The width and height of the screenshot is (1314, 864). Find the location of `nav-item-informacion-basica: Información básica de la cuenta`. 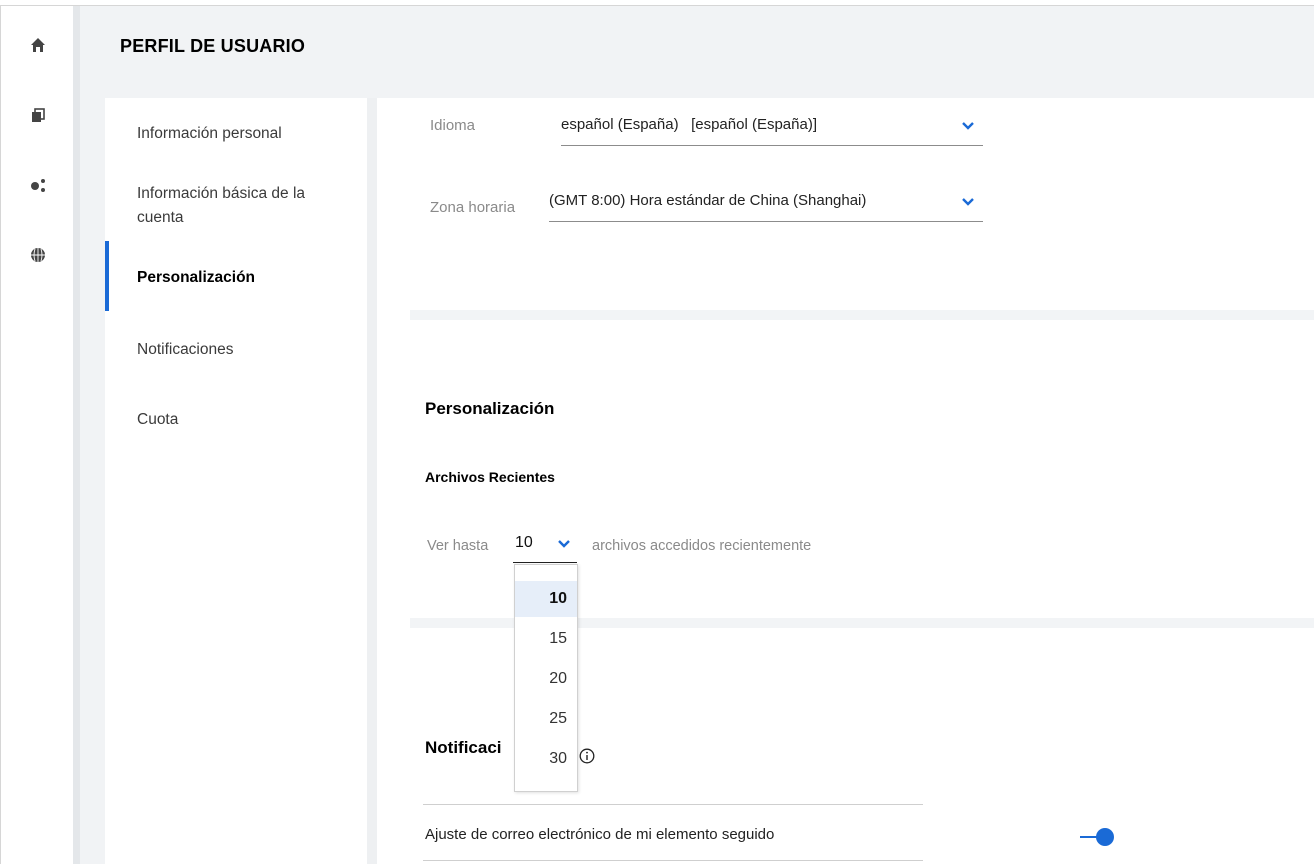

nav-item-informacion-basica: Información básica de la cuenta is located at coordinates (232, 206).